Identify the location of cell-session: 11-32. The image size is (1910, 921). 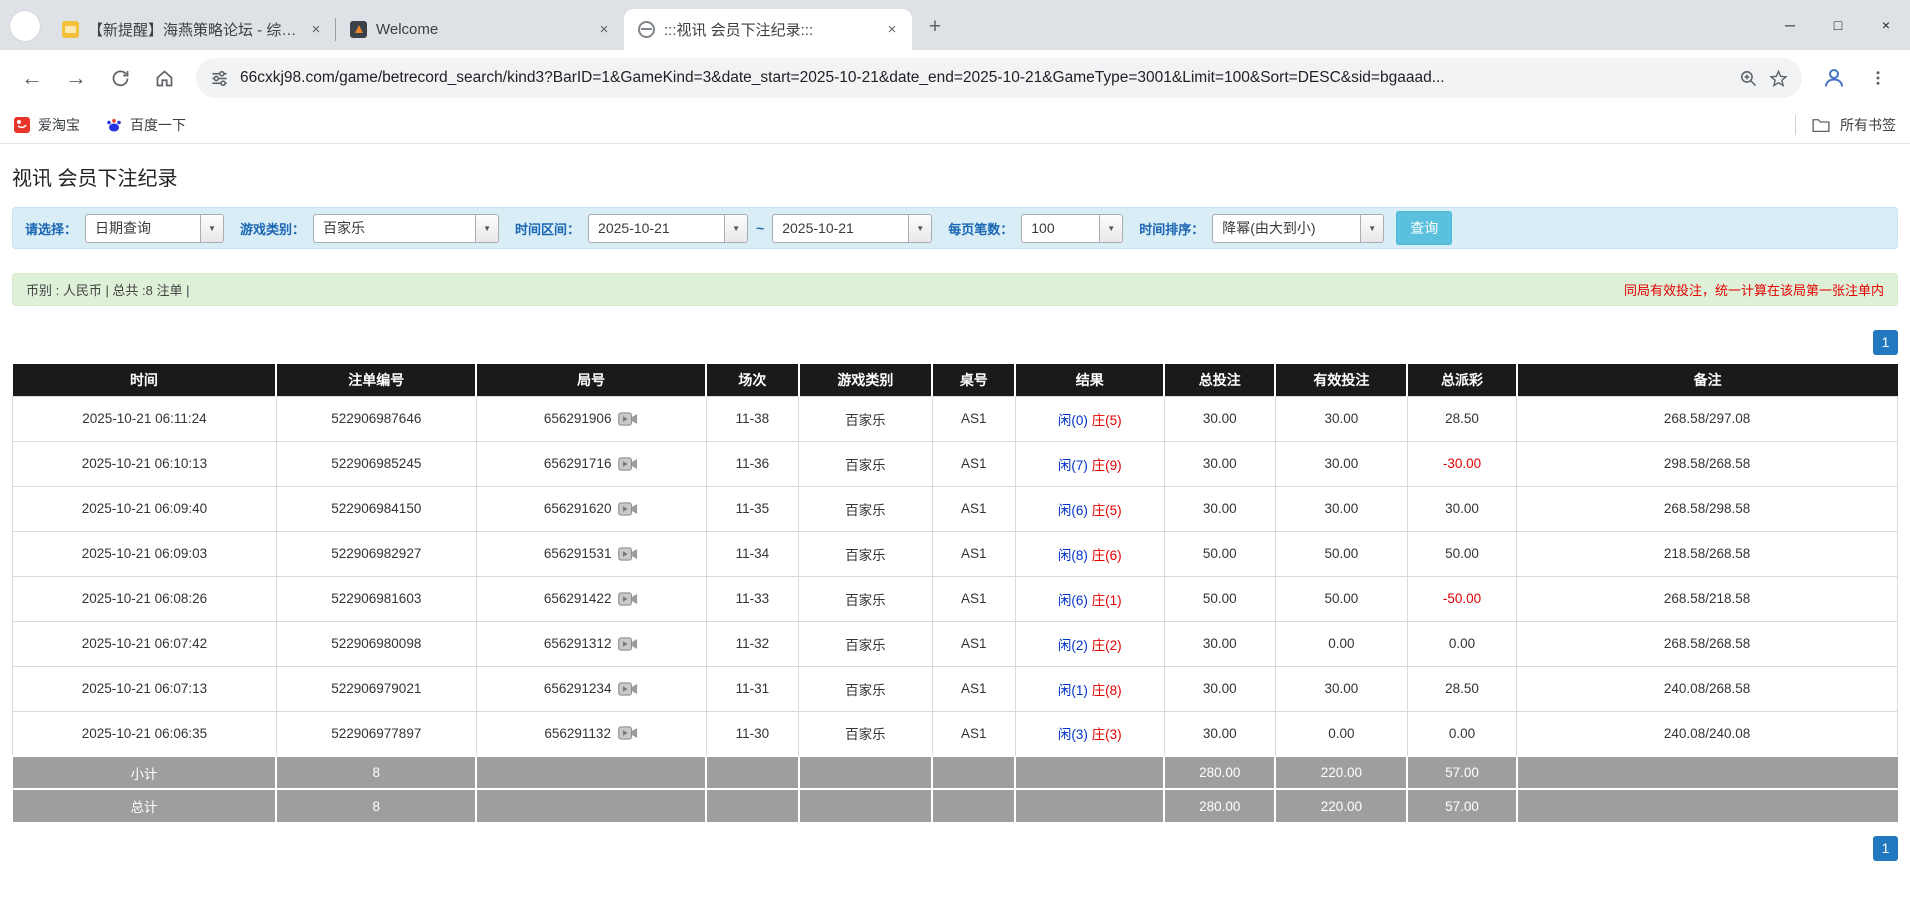
(752, 643).